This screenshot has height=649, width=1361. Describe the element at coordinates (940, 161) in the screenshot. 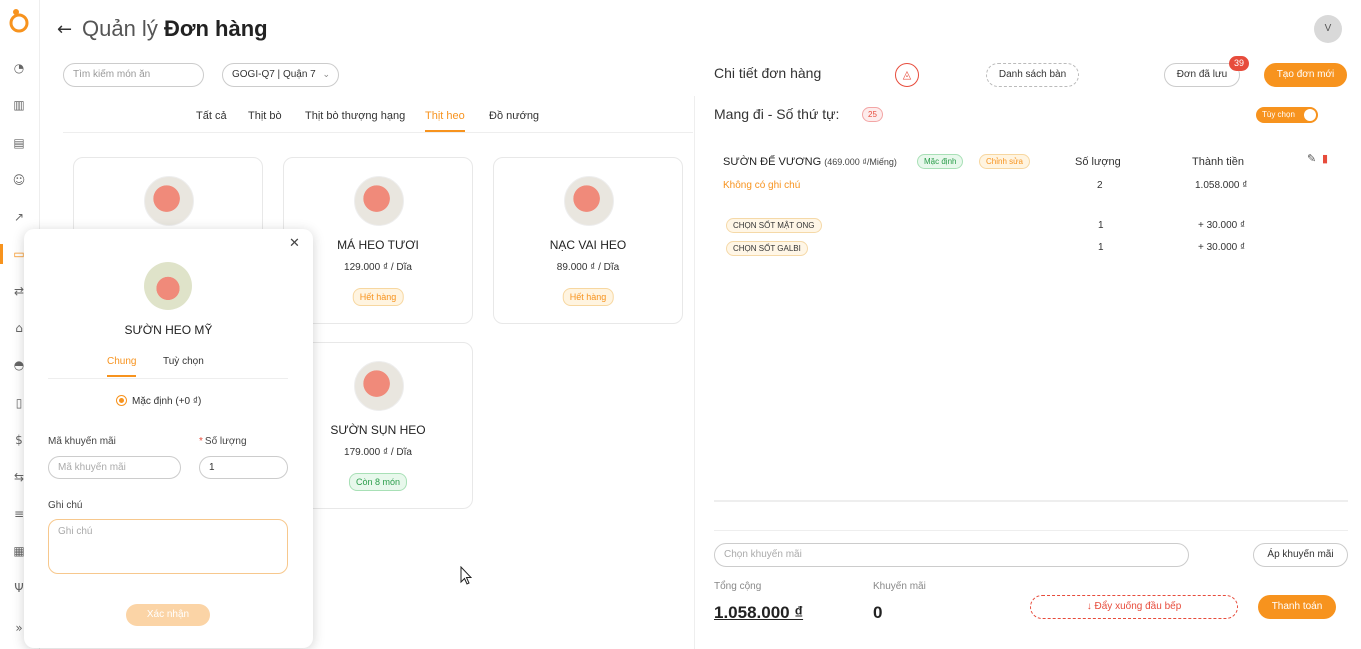

I see `default-tag: Mặc định` at that location.